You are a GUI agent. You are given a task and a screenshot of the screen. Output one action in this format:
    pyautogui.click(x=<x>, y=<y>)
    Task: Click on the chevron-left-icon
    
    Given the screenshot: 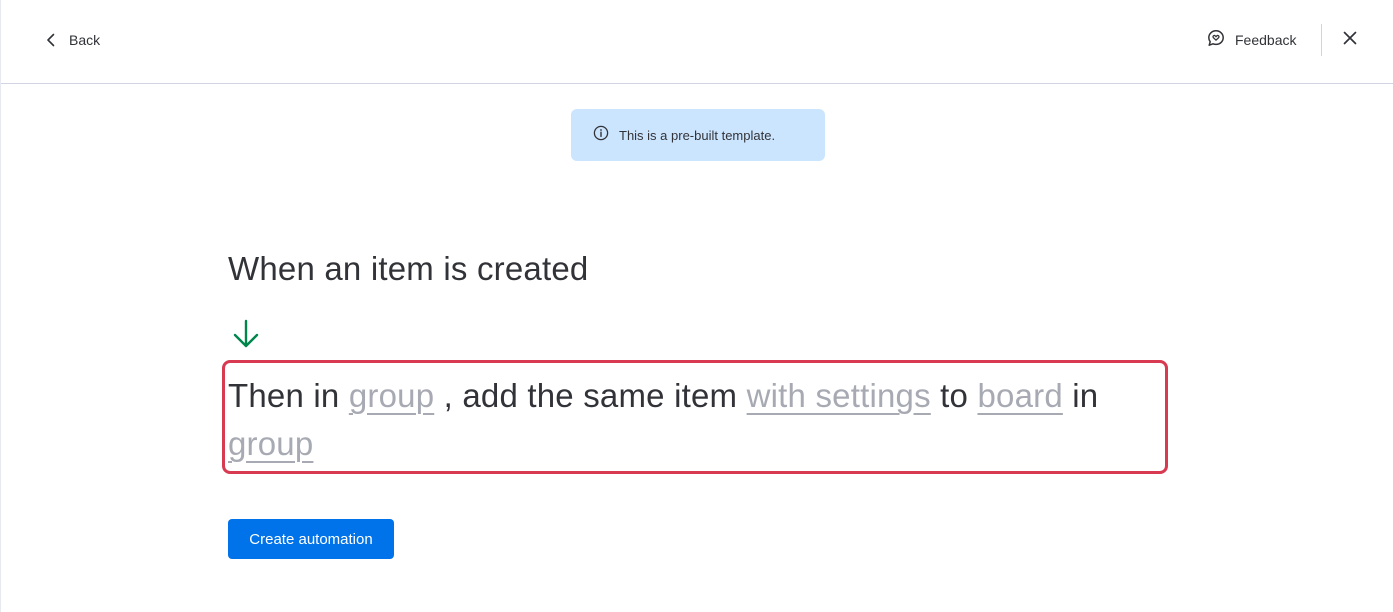 What is the action you would take?
    pyautogui.click(x=51, y=40)
    